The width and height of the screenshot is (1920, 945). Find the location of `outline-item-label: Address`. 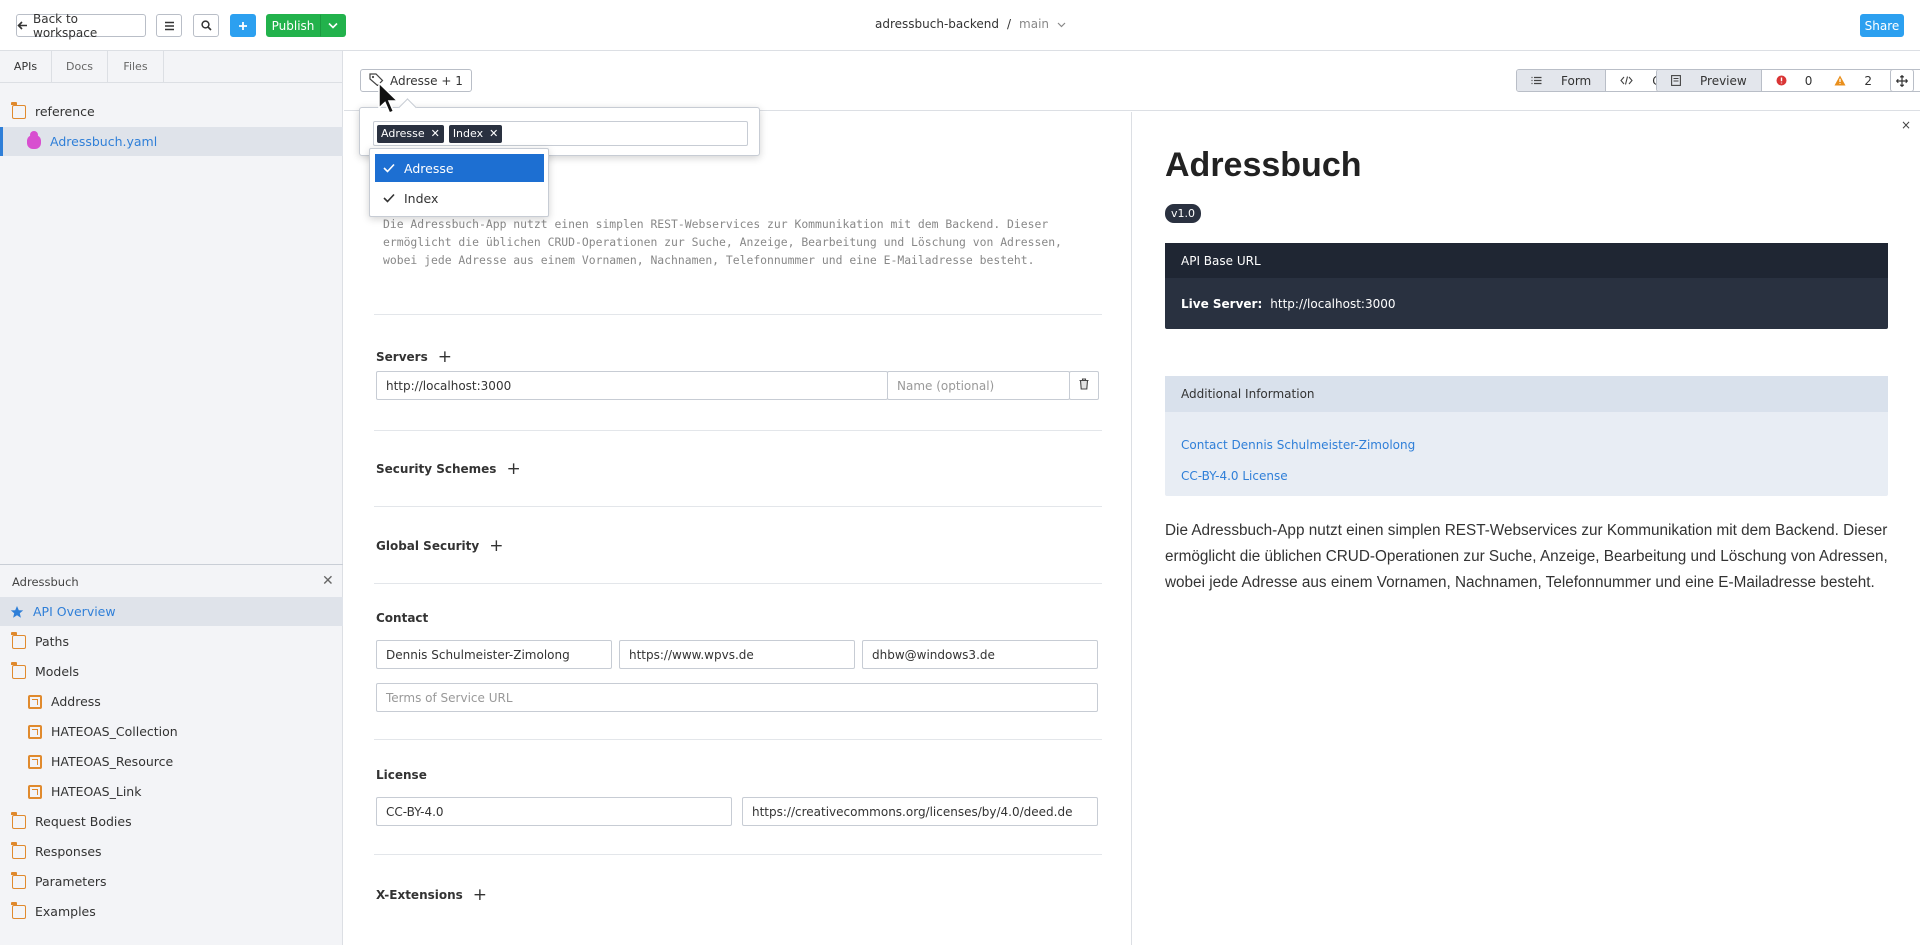

outline-item-label: Address is located at coordinates (76, 701).